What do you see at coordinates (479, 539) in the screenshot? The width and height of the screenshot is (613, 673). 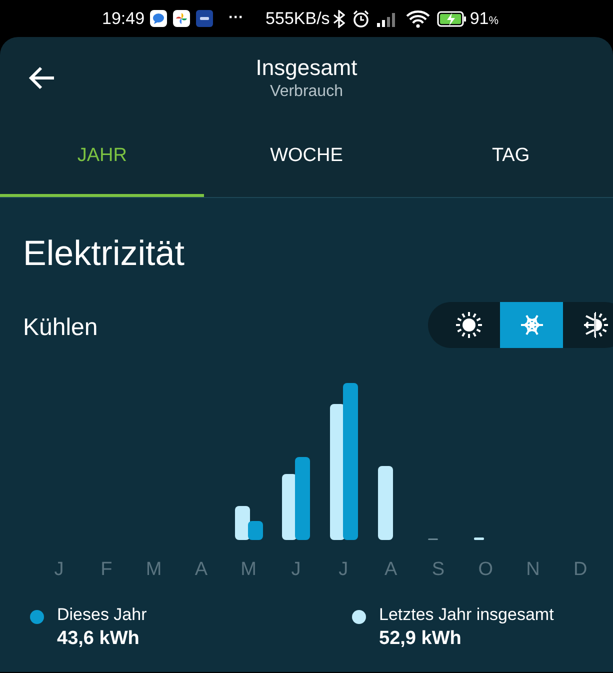 I see `chart-bar` at bounding box center [479, 539].